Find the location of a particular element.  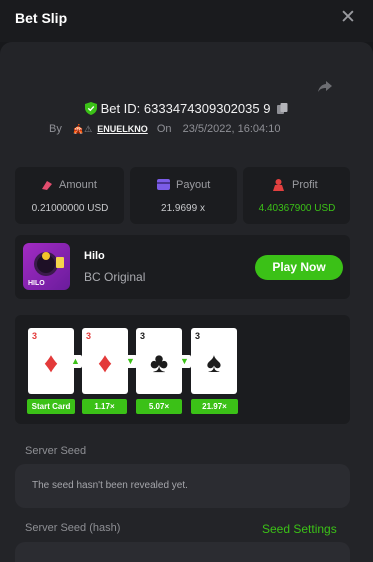

profit-icon is located at coordinates (278, 185).